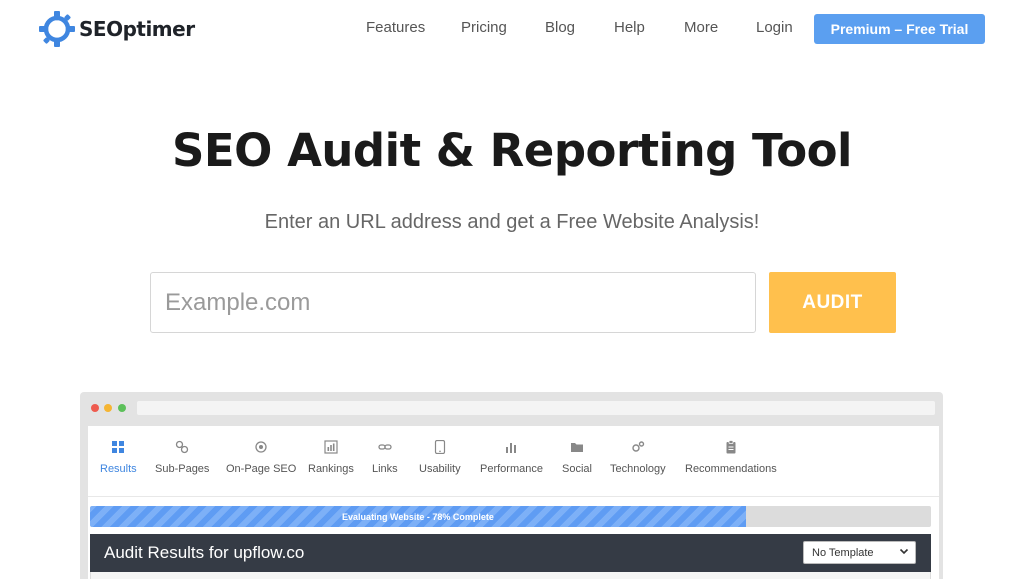 The image size is (1024, 579). What do you see at coordinates (440, 457) in the screenshot?
I see `tab-usability: Usability` at bounding box center [440, 457].